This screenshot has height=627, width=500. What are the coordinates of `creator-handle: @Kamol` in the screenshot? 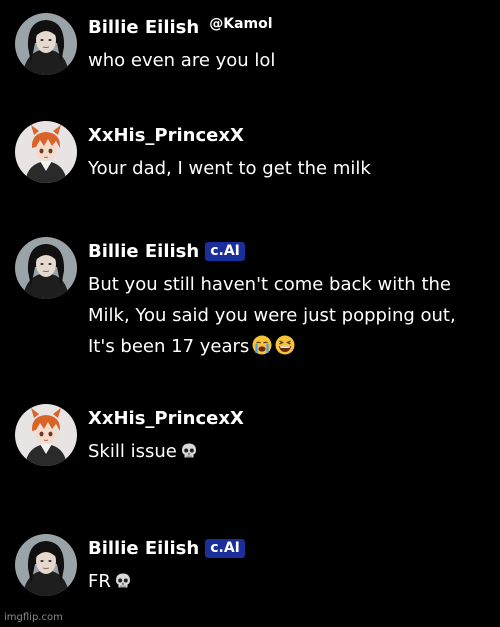 It's located at (240, 24).